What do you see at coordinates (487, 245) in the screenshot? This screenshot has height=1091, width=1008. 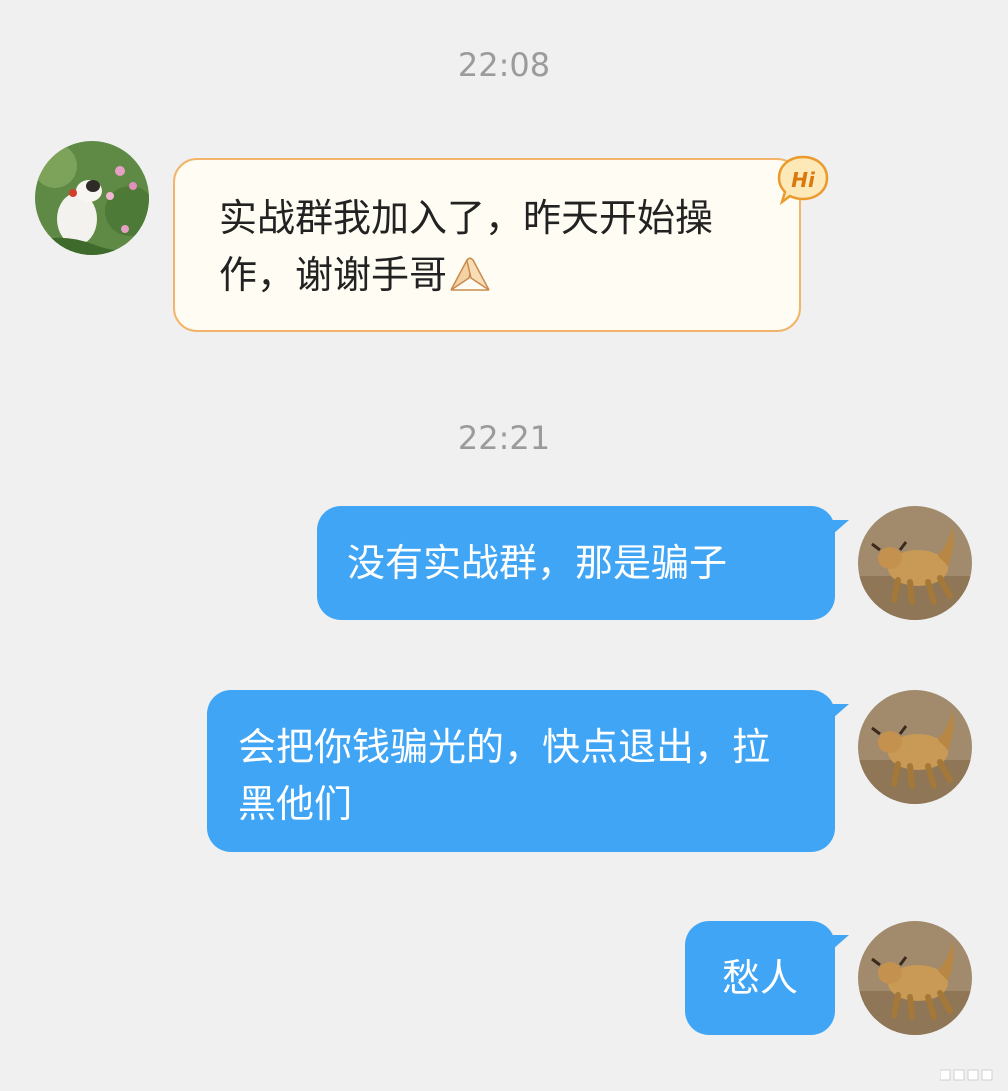 I see `incoming-message-bubble: 实战群我加入了，昨天开始操作，谢谢手哥` at bounding box center [487, 245].